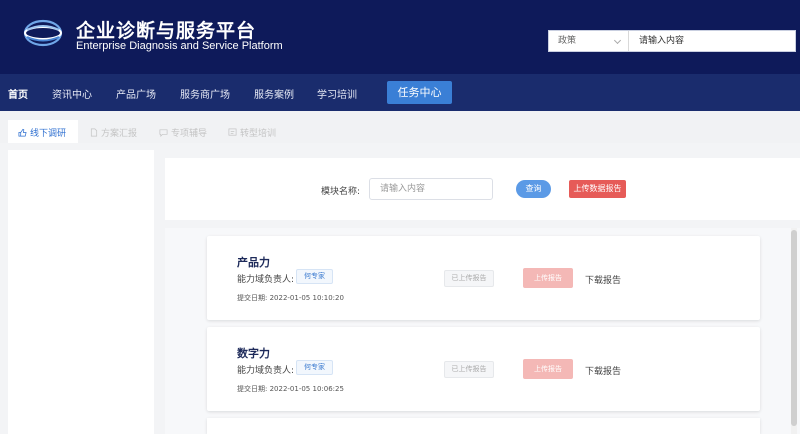  I want to click on nav-item-cases: 服务案例, so click(274, 93).